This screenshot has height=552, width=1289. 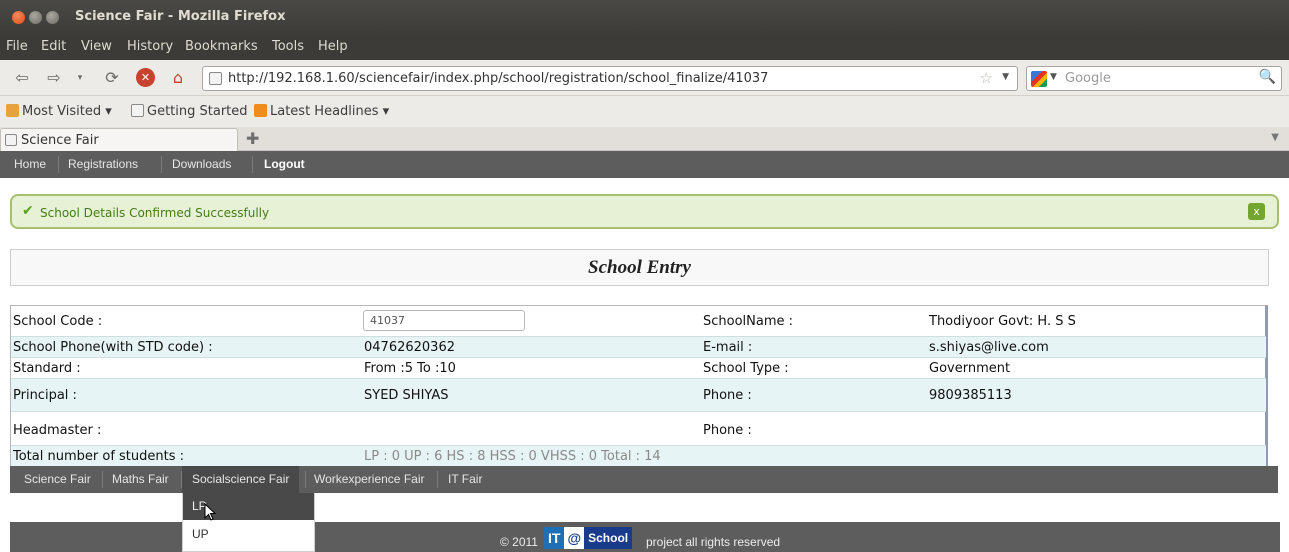 What do you see at coordinates (112, 78) in the screenshot?
I see `reload-icon: ⟳` at bounding box center [112, 78].